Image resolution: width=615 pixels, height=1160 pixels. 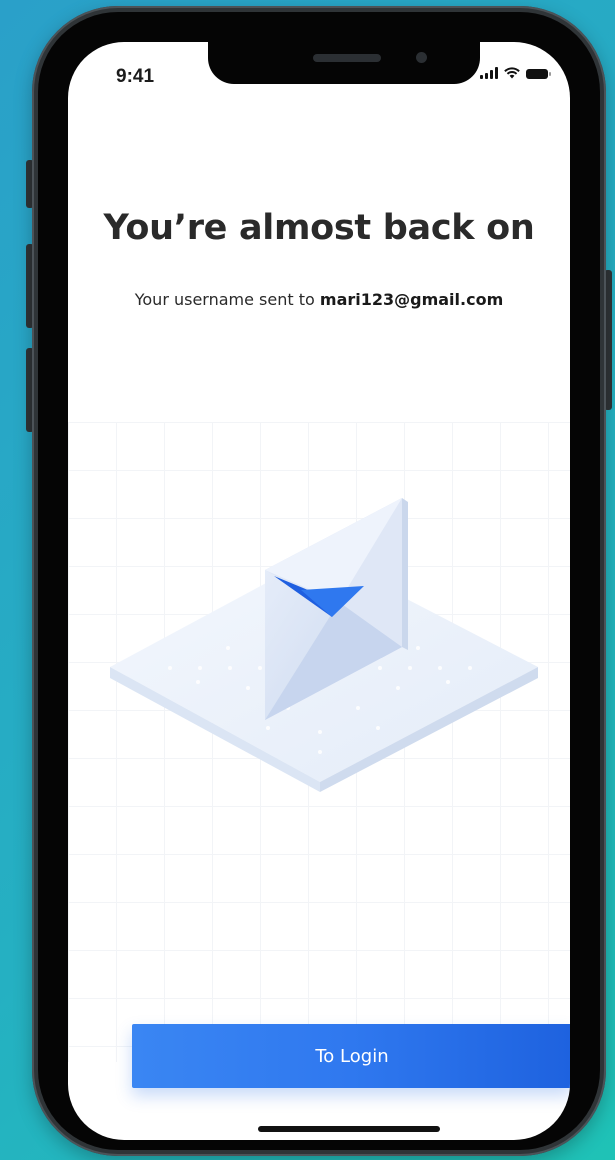 What do you see at coordinates (347, 58) in the screenshot?
I see `speaker-grille` at bounding box center [347, 58].